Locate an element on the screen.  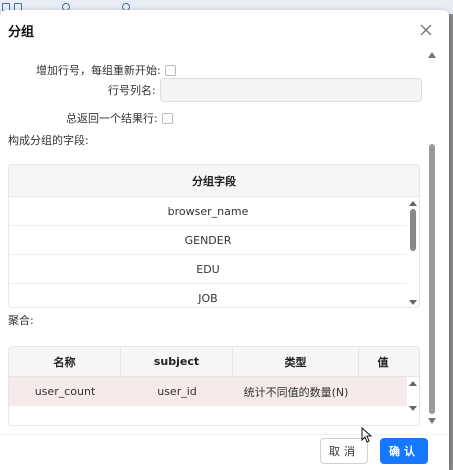
group-fields-header: 分组字段 is located at coordinates (214, 181).